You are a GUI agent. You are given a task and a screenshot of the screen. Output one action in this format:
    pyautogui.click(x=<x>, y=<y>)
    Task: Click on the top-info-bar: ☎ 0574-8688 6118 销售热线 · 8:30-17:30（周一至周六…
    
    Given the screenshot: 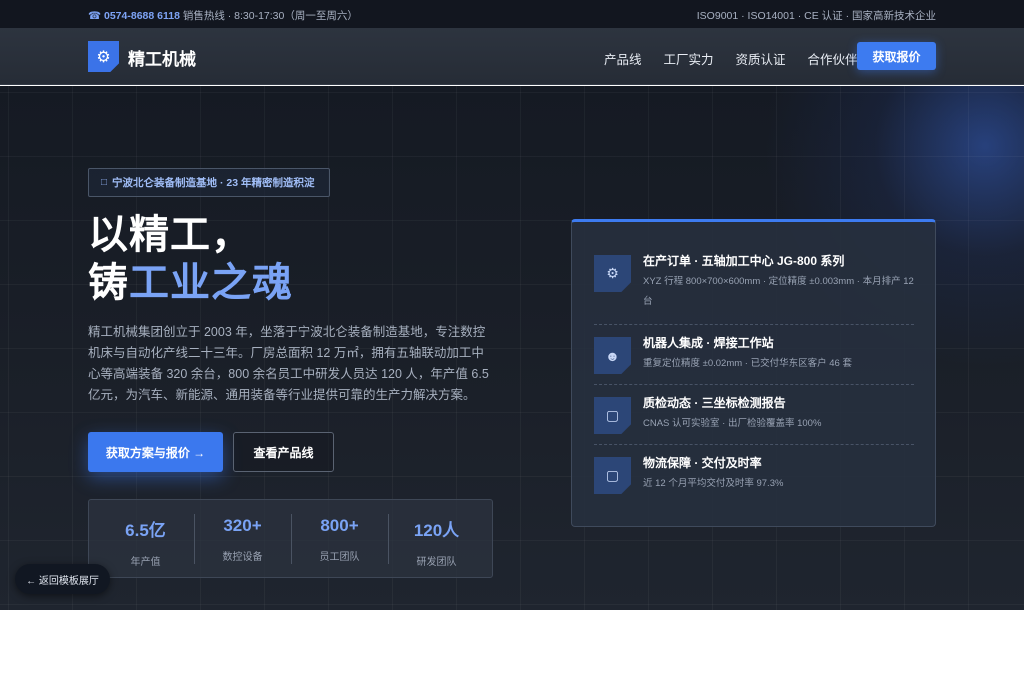 What is the action you would take?
    pyautogui.click(x=512, y=14)
    